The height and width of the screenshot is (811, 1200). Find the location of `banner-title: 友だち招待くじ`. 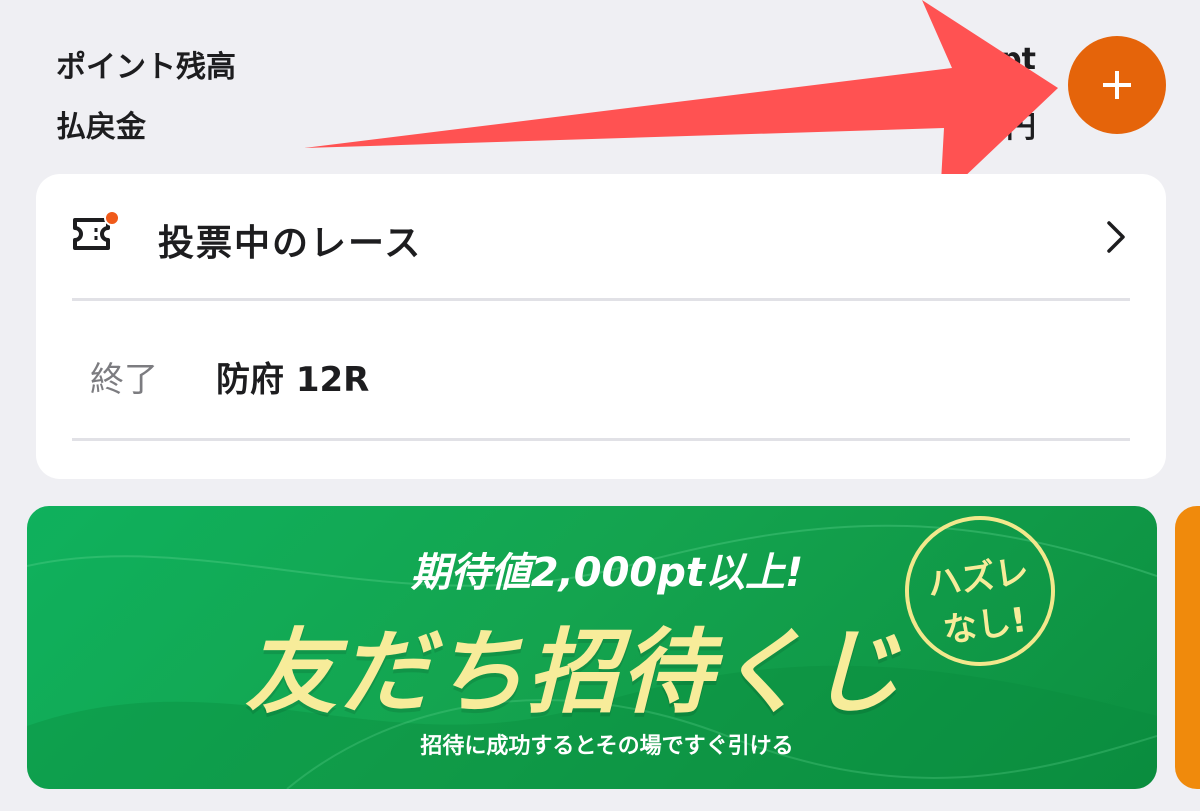

banner-title: 友だち招待くじ is located at coordinates (574, 672).